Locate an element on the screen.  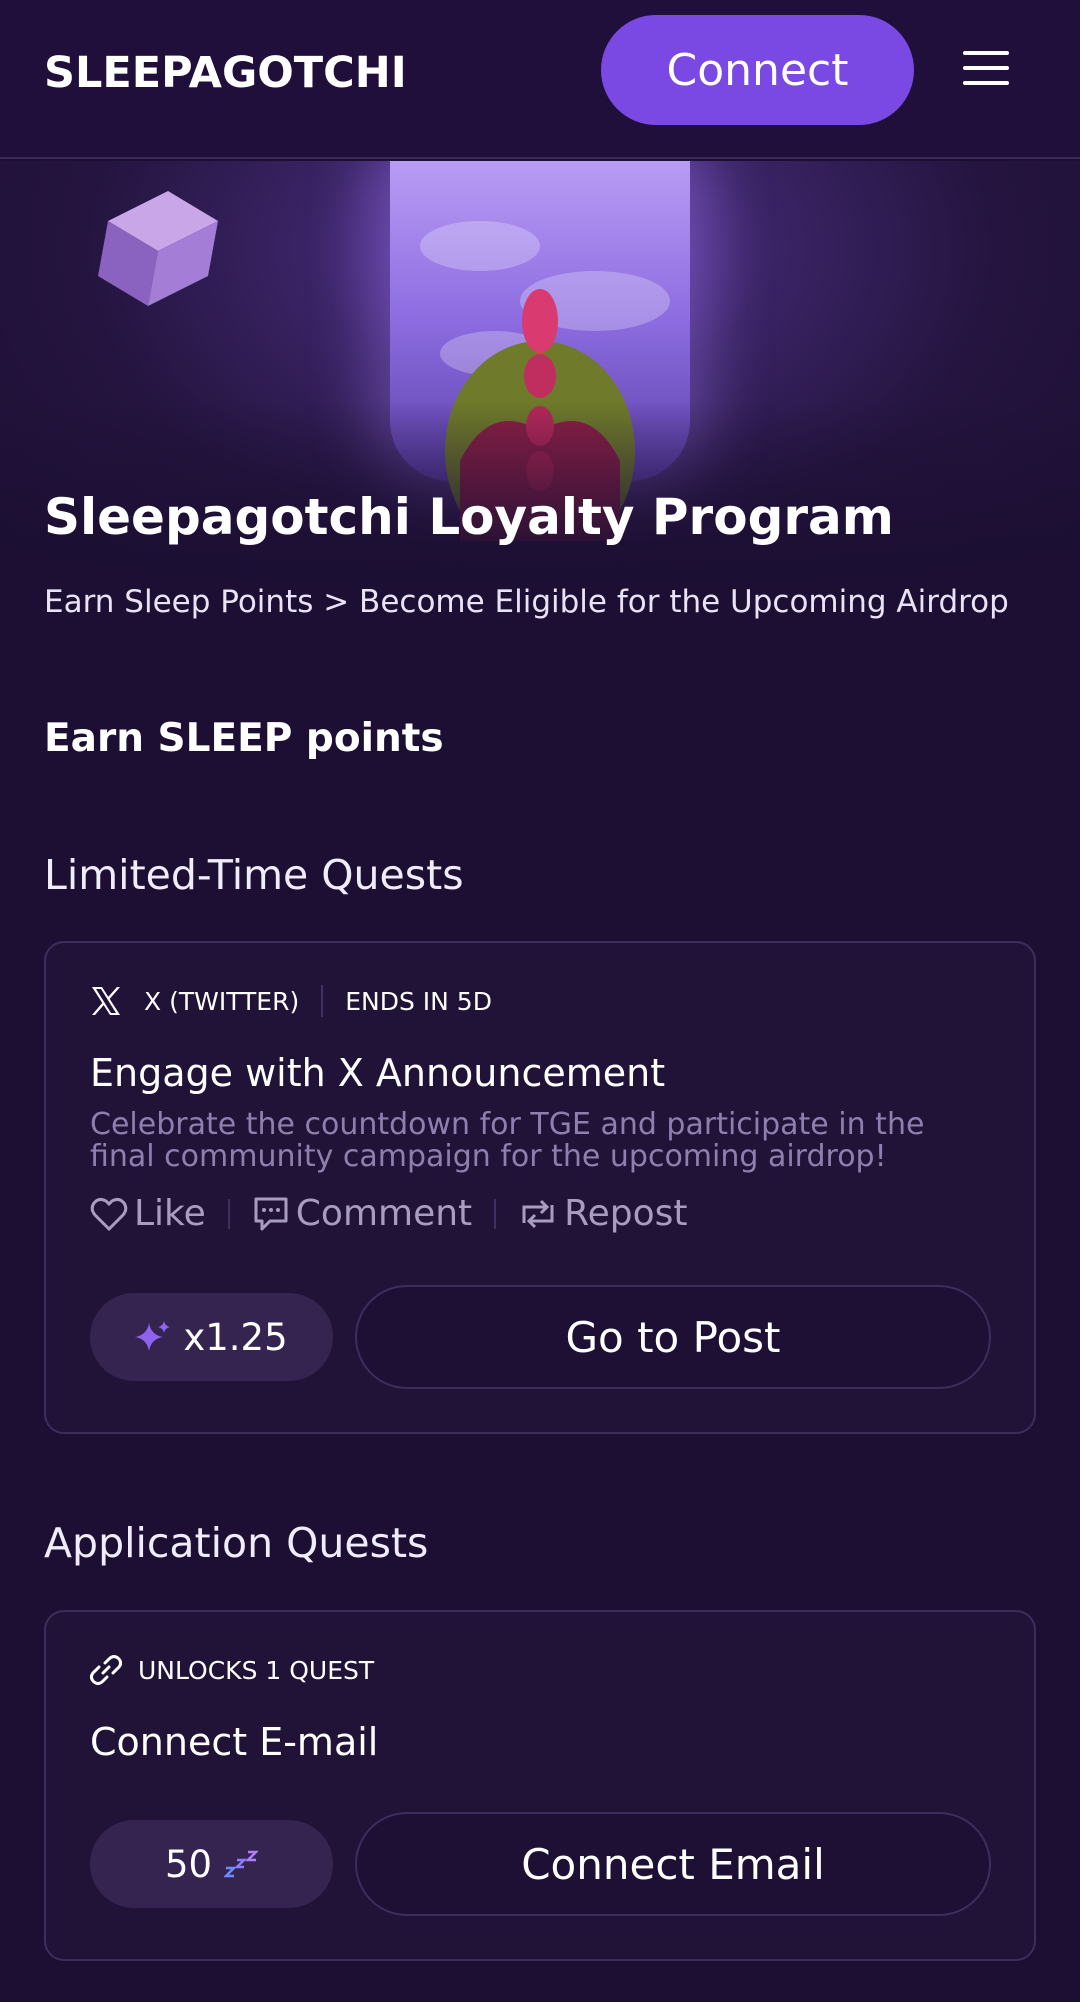
platform-label: X (TWITTER) is located at coordinates (222, 1001).